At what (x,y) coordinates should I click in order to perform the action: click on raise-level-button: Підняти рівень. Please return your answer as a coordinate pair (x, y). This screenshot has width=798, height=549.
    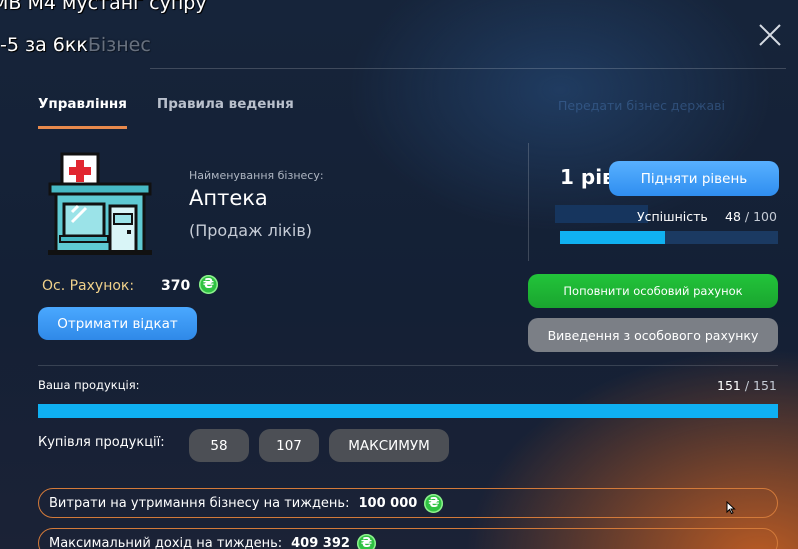
    Looking at the image, I should click on (694, 178).